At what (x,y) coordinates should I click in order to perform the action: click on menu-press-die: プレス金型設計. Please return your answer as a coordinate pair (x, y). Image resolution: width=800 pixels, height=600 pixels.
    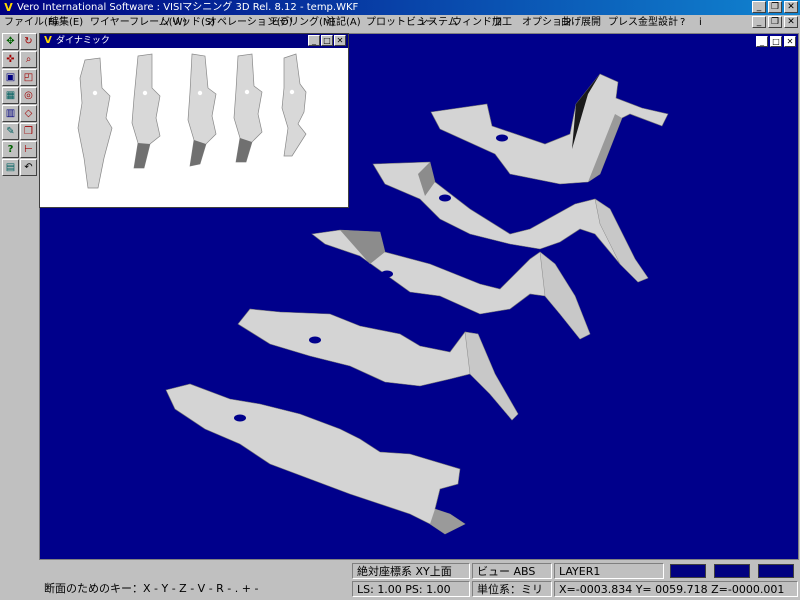
    Looking at the image, I should click on (643, 22).